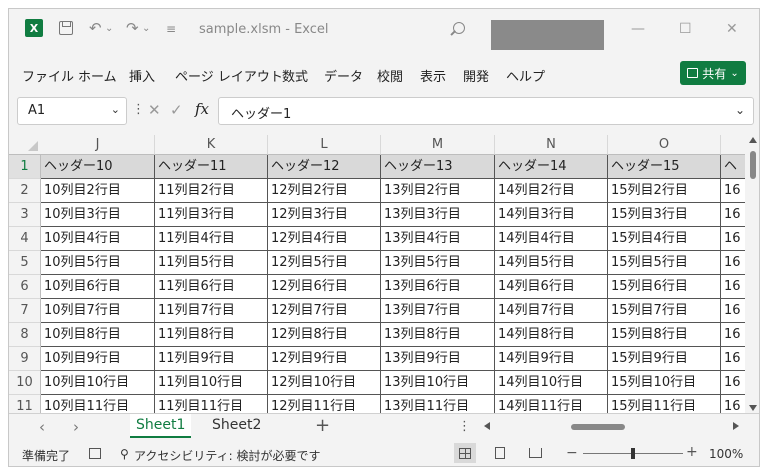 This screenshot has width=768, height=475. Describe the element at coordinates (211, 145) in the screenshot. I see `column-header: K` at that location.